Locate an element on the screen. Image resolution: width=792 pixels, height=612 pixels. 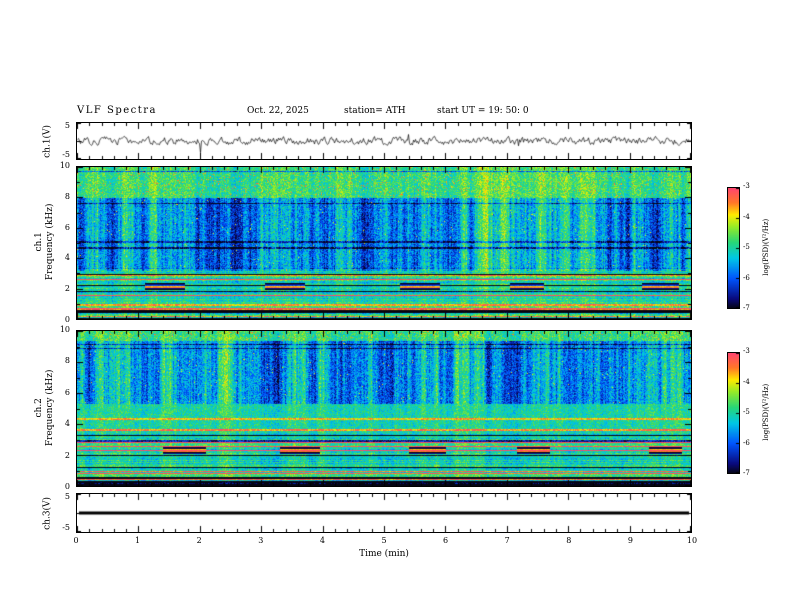
ch1-waveform-panel is located at coordinates (384, 141).